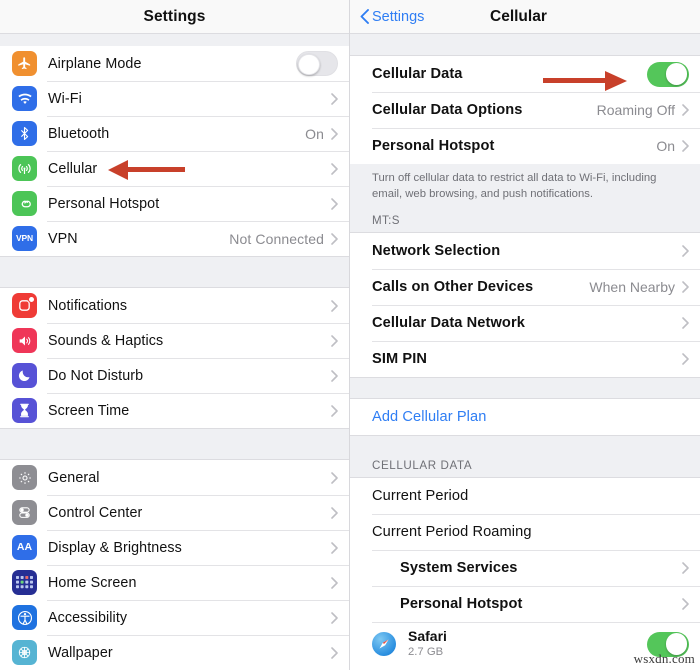 Image resolution: width=700 pixels, height=670 pixels. What do you see at coordinates (24, 582) in the screenshot?
I see `home-screen-icon` at bounding box center [24, 582].